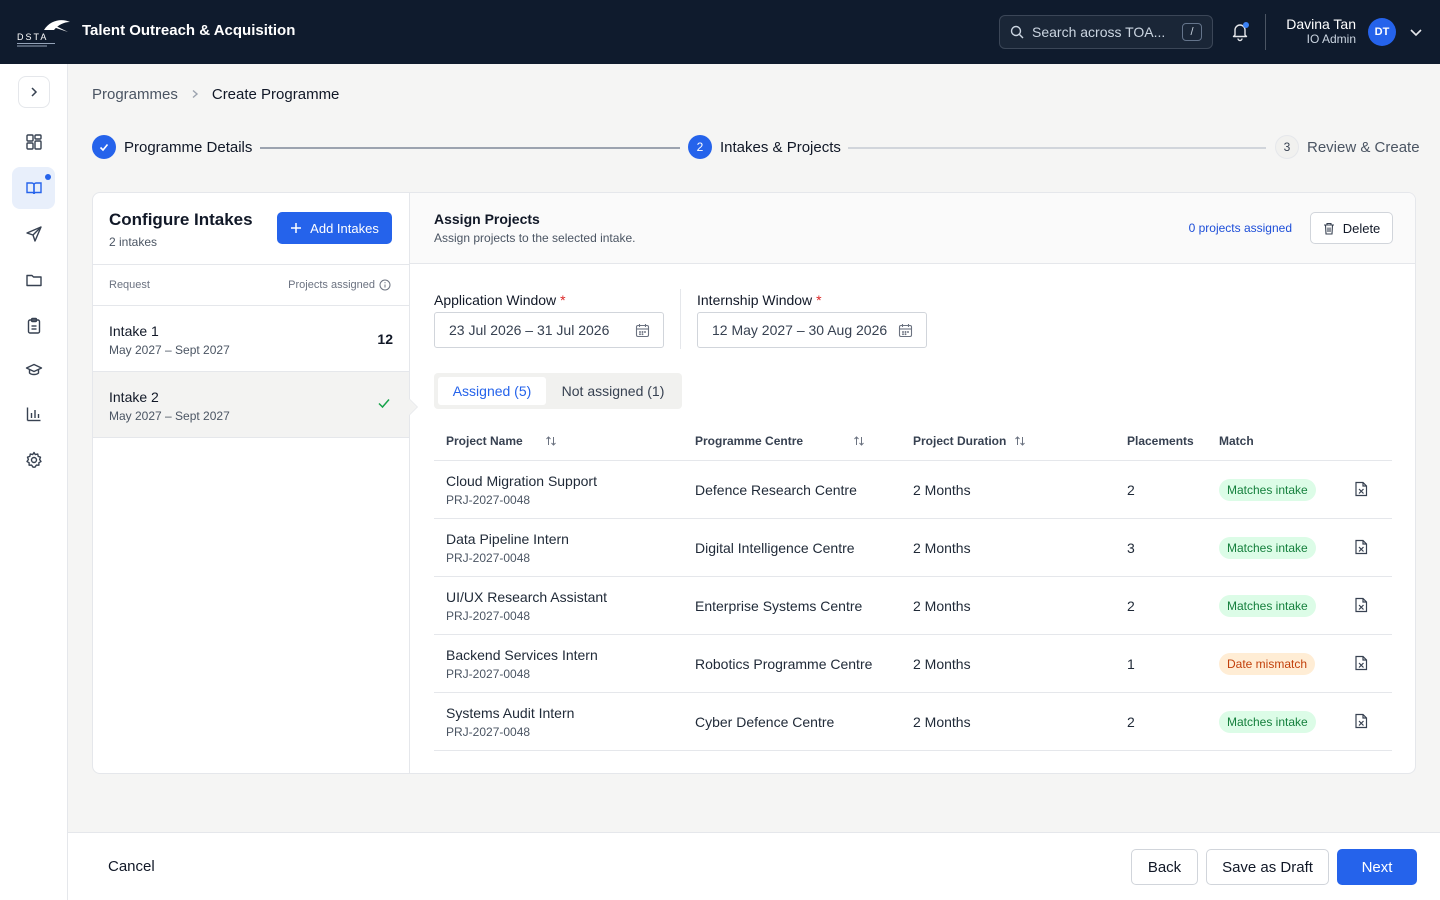  I want to click on sidebar-item-graduates, so click(33, 370).